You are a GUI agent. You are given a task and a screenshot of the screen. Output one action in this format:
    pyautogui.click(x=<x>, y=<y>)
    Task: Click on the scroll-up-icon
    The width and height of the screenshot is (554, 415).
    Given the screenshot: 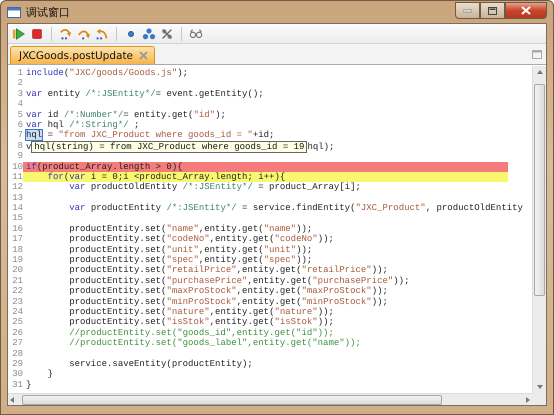 What is the action you would take?
    pyautogui.click(x=540, y=72)
    